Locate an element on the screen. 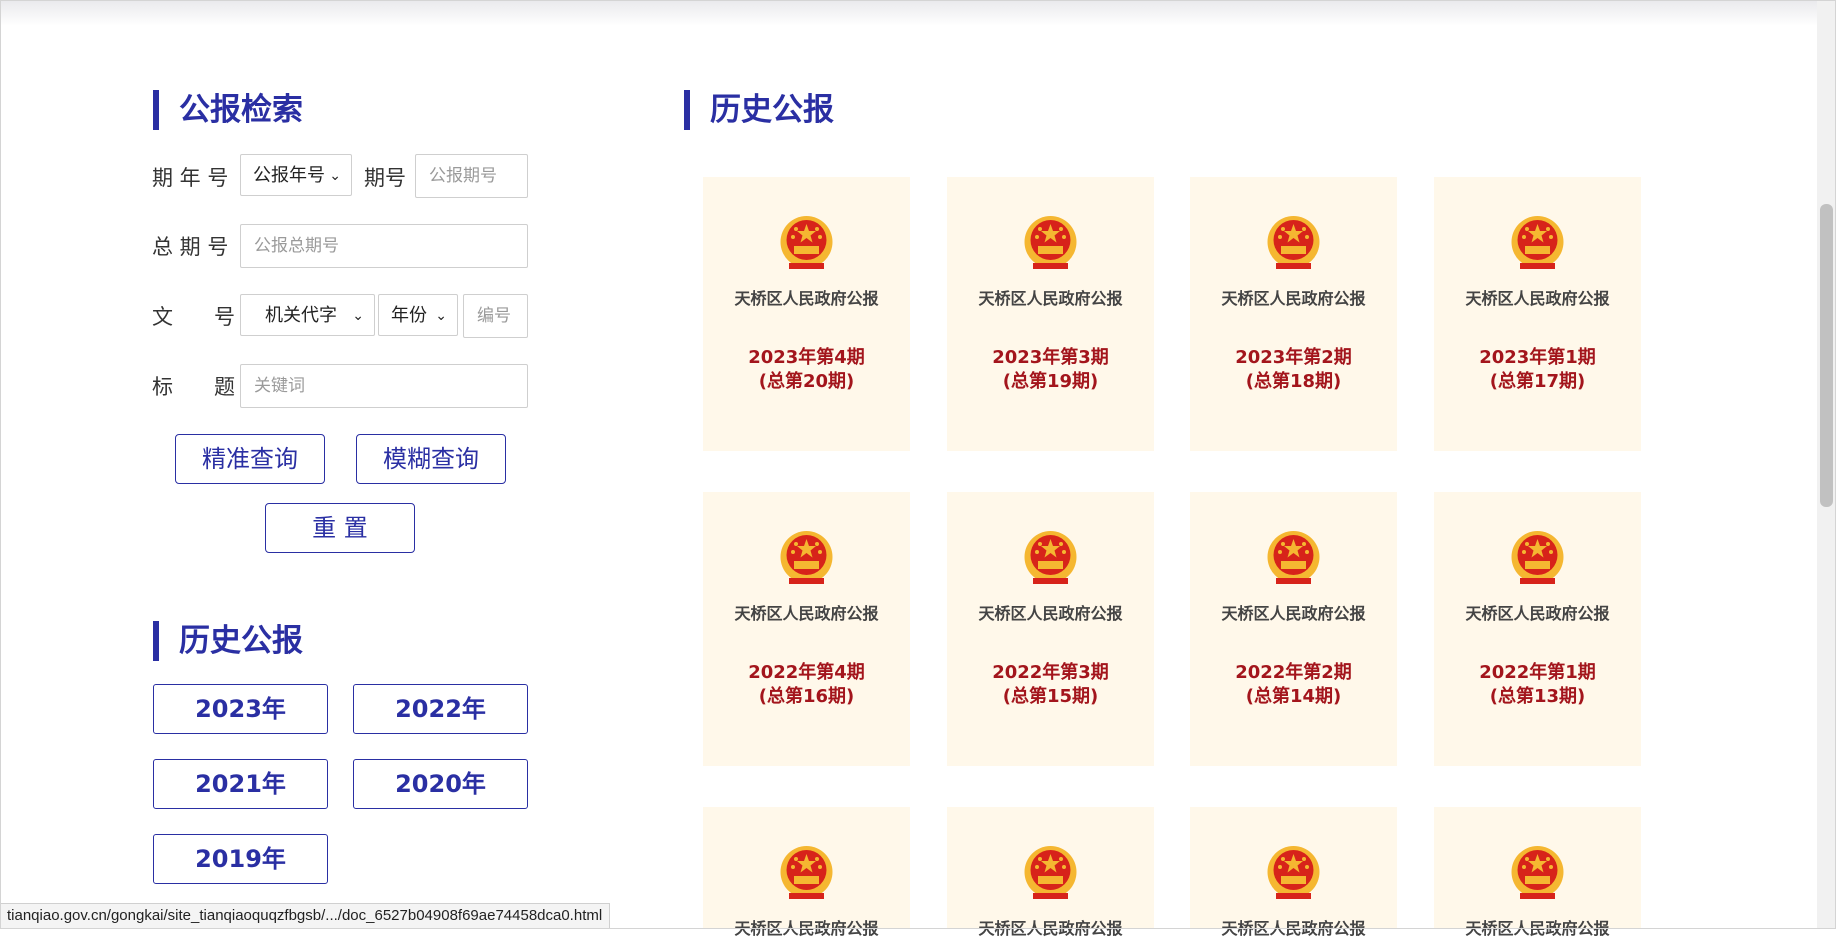 The image size is (1836, 939). subject-label-second: 题 is located at coordinates (224, 387).